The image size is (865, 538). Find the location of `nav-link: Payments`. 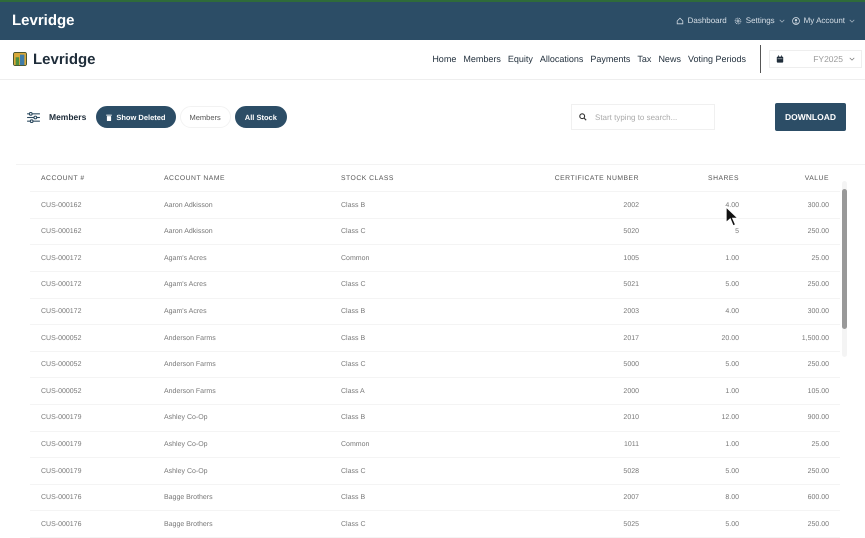

nav-link: Payments is located at coordinates (610, 59).